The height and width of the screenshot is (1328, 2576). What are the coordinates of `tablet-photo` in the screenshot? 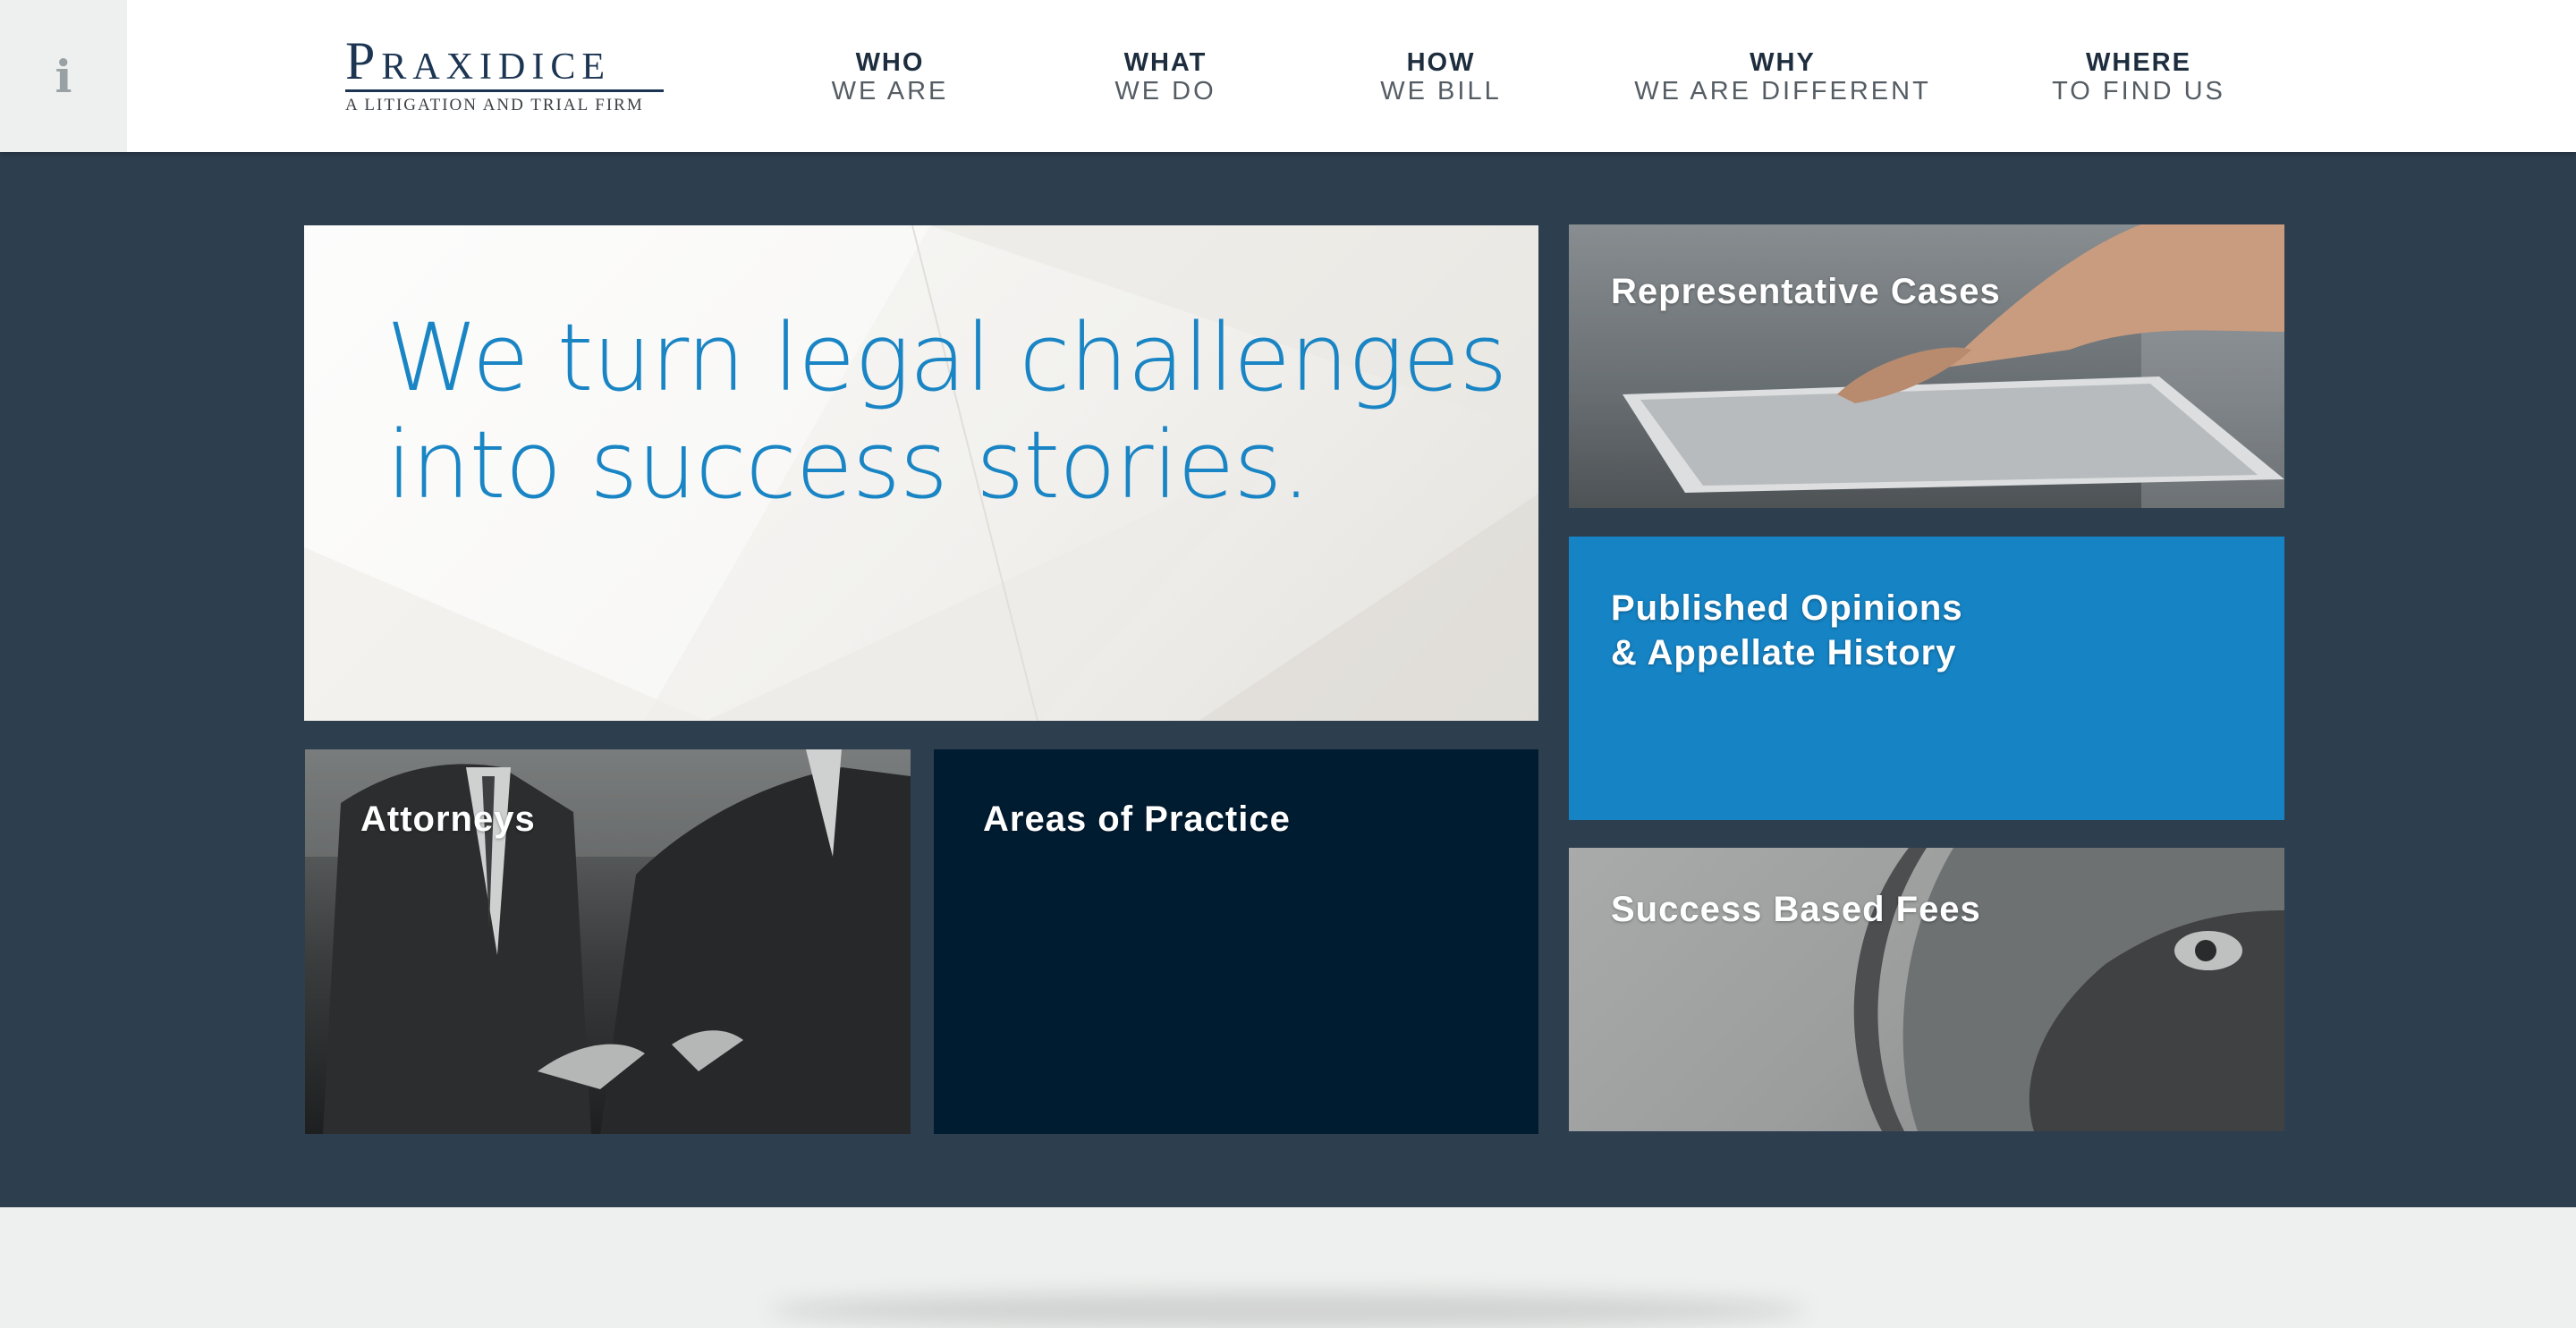 It's located at (1926, 366).